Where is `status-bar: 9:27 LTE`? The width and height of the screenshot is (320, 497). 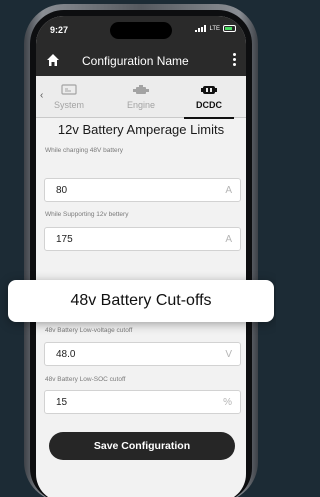 status-bar: 9:27 LTE is located at coordinates (141, 31).